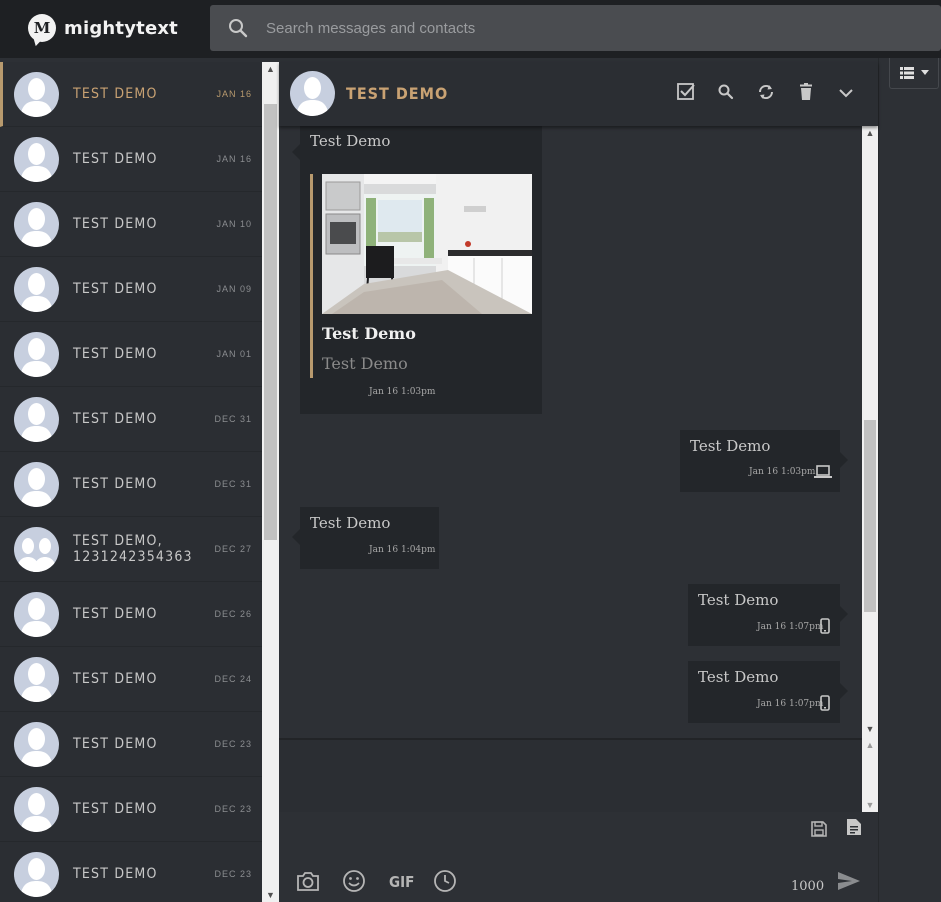  Describe the element at coordinates (233, 484) in the screenshot. I see `conversation-date: DEC 31` at that location.